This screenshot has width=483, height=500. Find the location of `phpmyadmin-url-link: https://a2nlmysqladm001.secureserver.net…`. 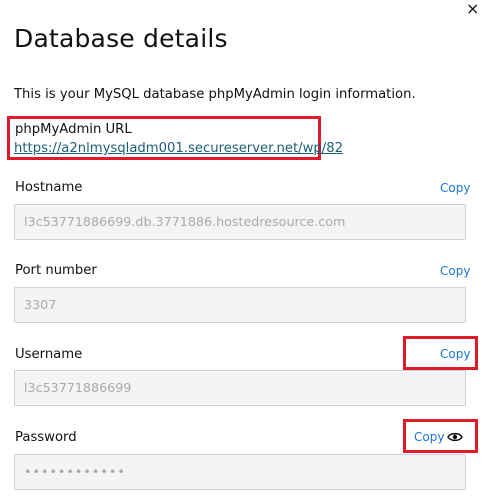

phpmyadmin-url-link: https://a2nlmysqladm001.secureserver.net… is located at coordinates (178, 148).